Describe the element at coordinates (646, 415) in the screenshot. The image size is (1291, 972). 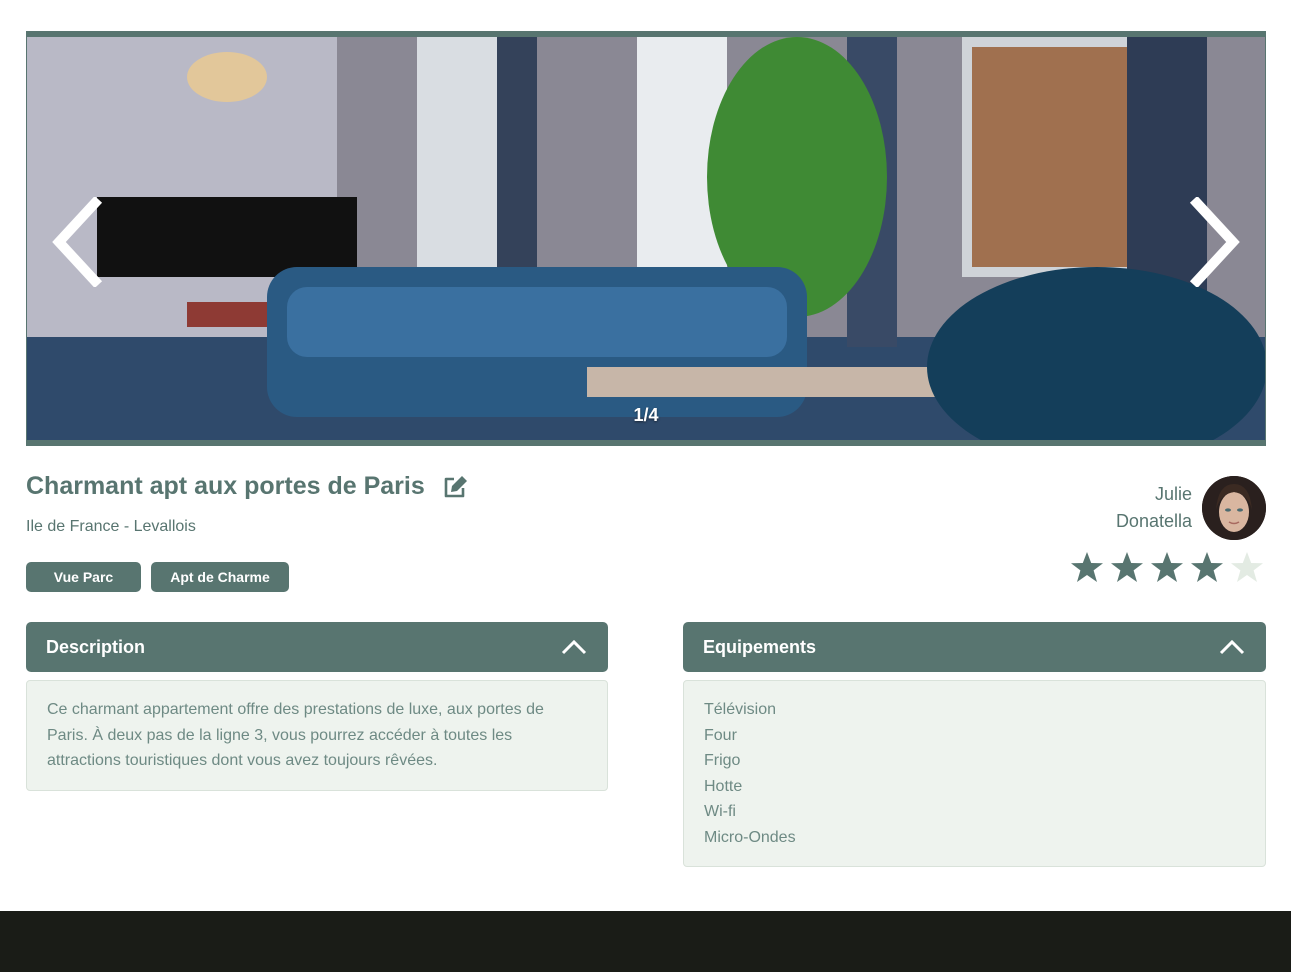
I see `carousel-counter: 1/4` at that location.